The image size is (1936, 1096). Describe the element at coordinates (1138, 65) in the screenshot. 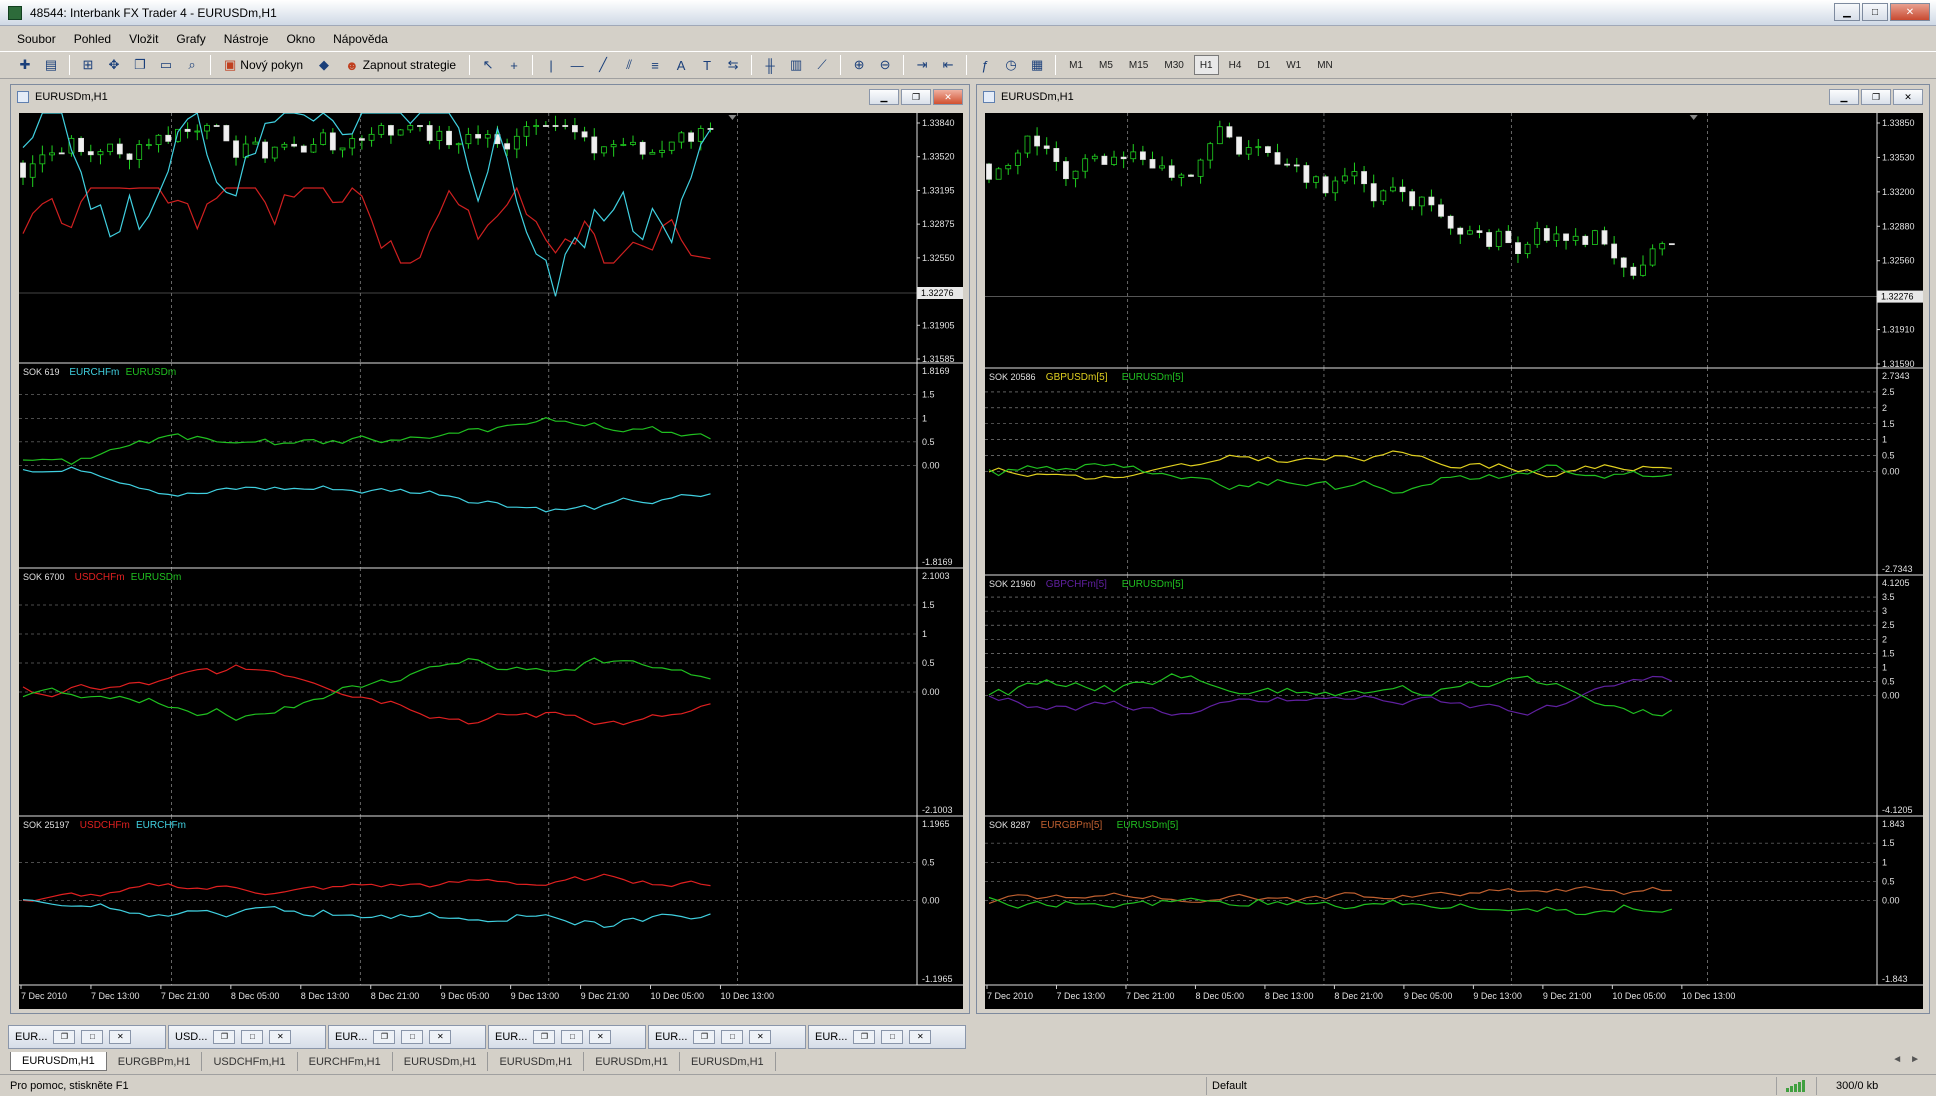

I see `timeframe-m15: M15` at that location.